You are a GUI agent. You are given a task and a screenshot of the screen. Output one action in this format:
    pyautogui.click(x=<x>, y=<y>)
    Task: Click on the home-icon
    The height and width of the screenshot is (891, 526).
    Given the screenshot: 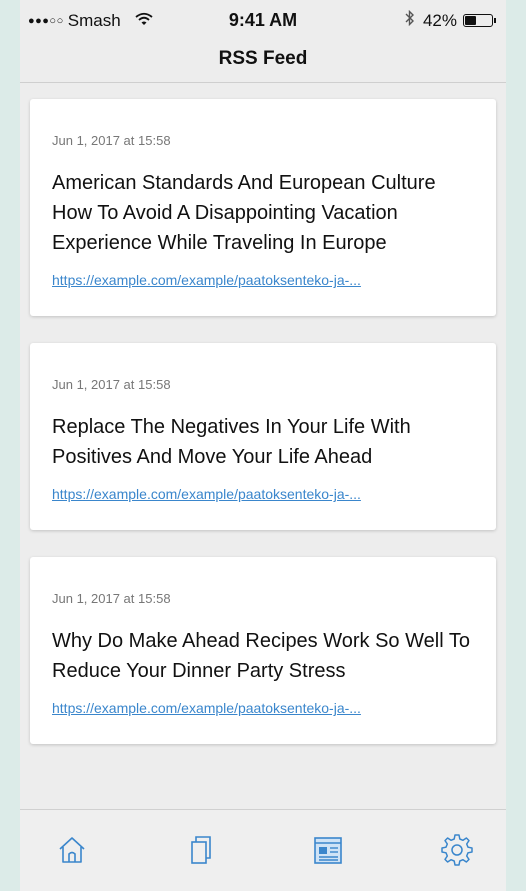 What is the action you would take?
    pyautogui.click(x=72, y=850)
    